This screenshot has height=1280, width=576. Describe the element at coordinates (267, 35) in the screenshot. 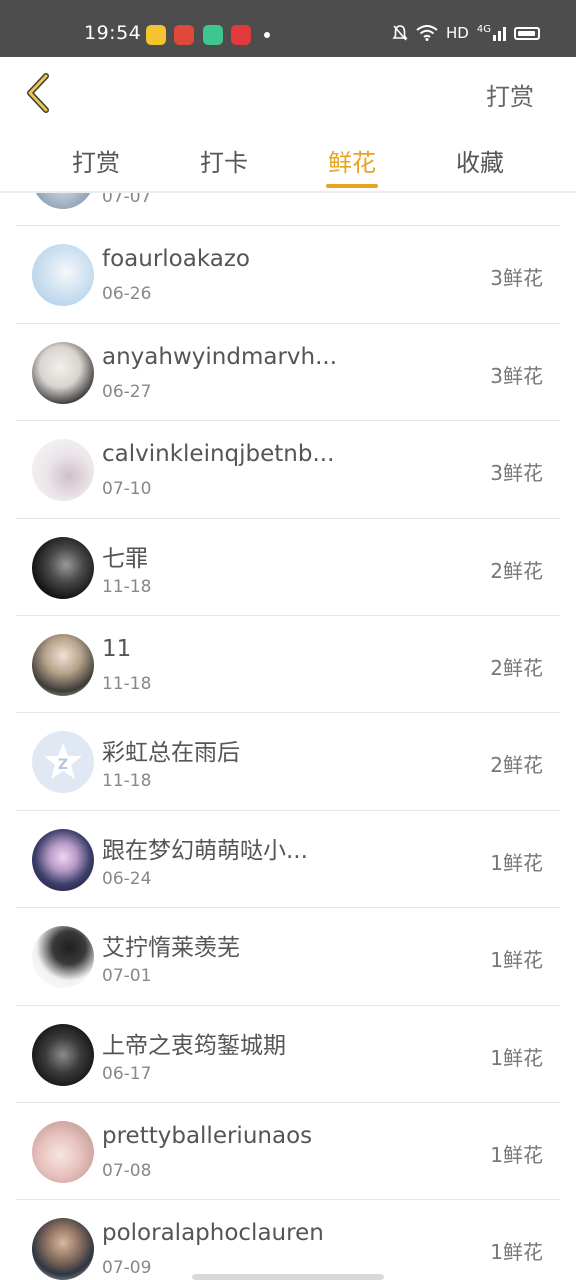

I see `more-notifications-dot` at that location.